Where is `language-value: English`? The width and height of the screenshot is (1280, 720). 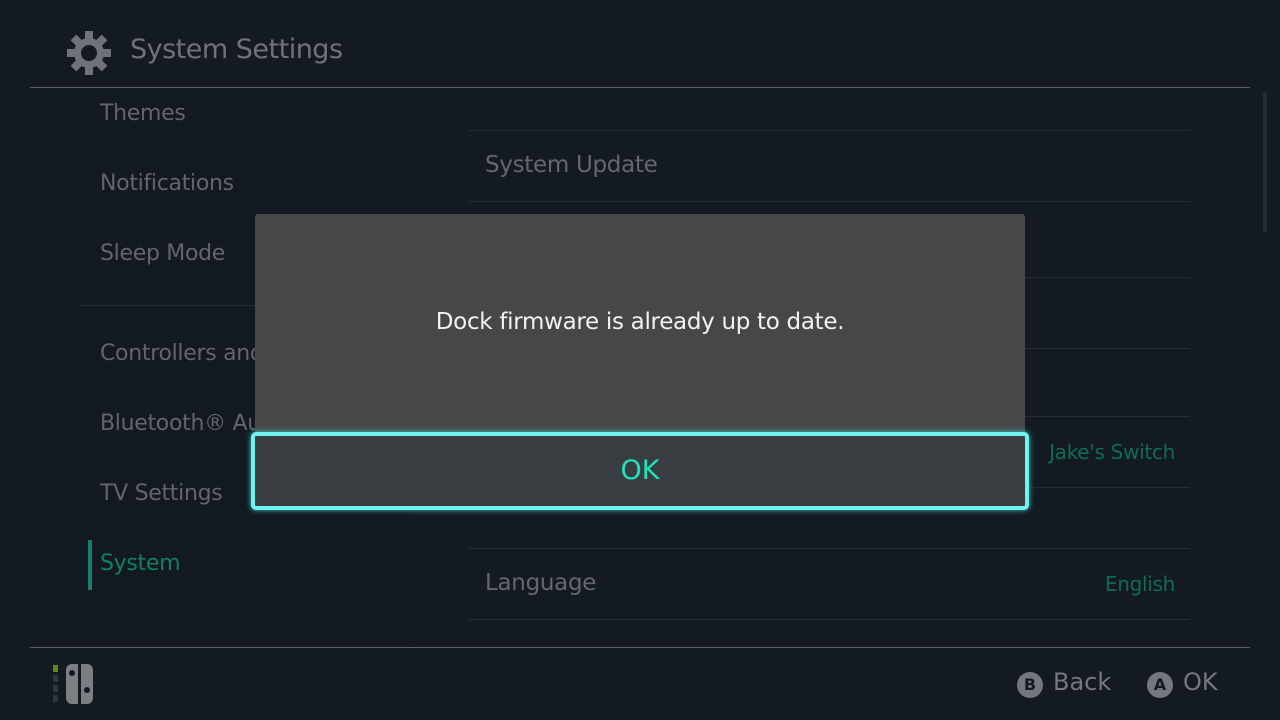
language-value: English is located at coordinates (1139, 584).